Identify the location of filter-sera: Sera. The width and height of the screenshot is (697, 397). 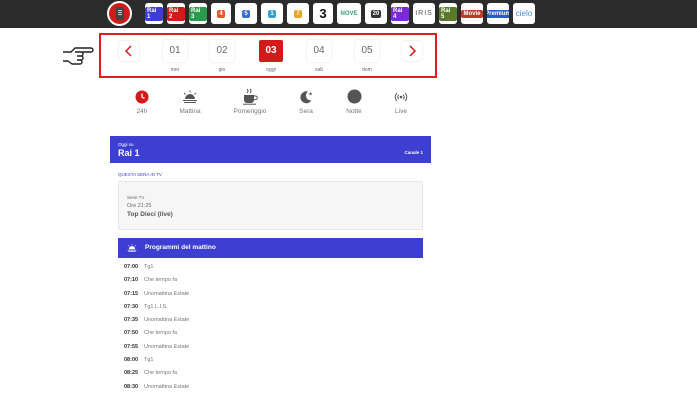
(306, 101).